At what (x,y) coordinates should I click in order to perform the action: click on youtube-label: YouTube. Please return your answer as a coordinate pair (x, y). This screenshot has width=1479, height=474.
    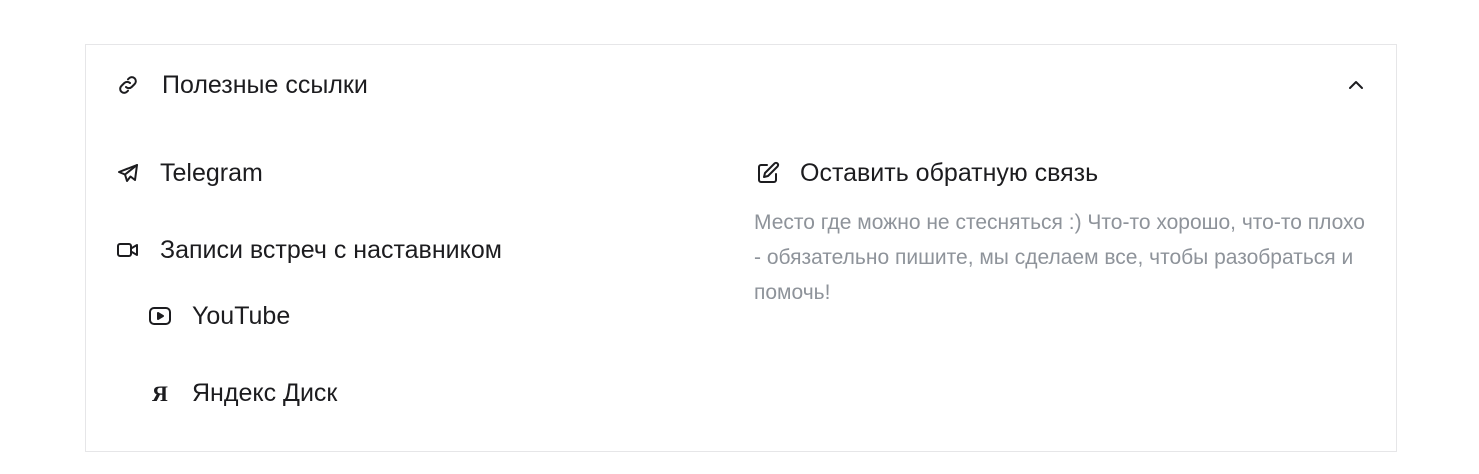
    Looking at the image, I should click on (241, 316).